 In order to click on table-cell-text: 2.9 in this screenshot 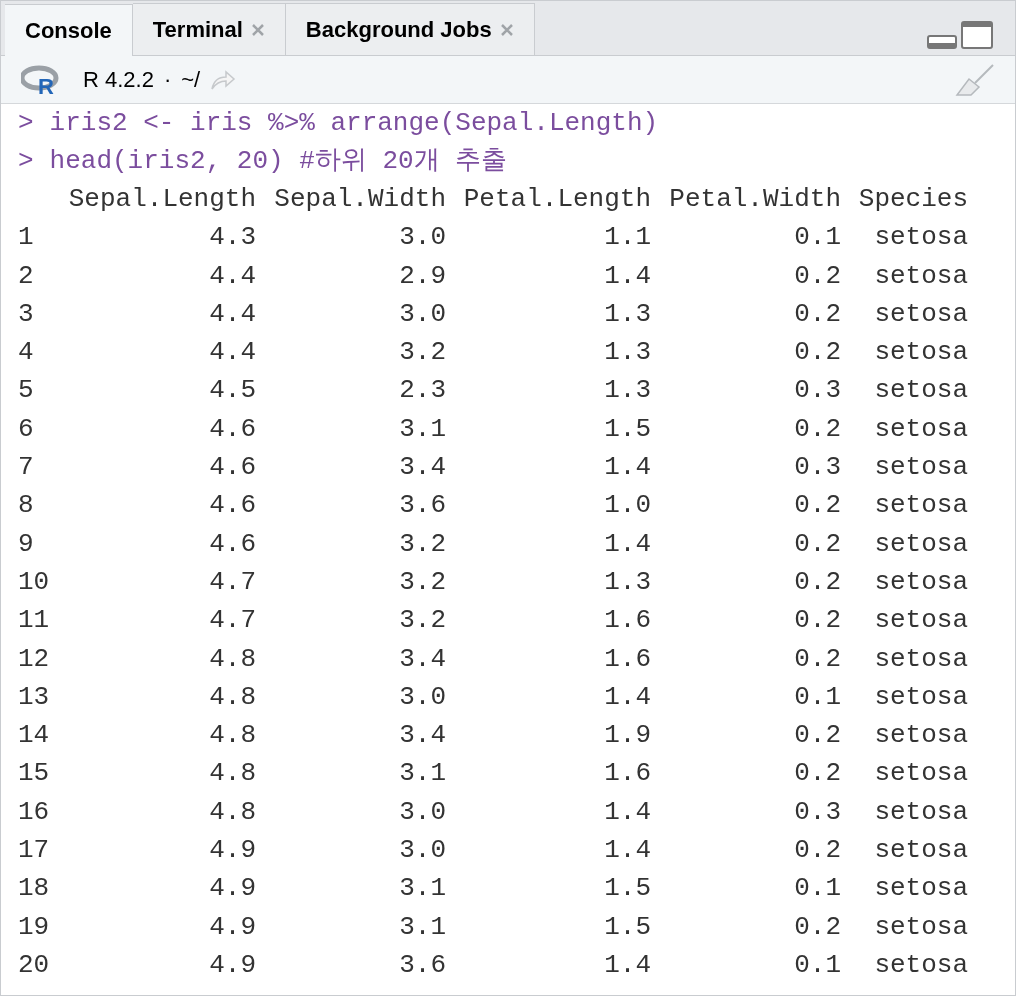, I will do `click(422, 276)`.